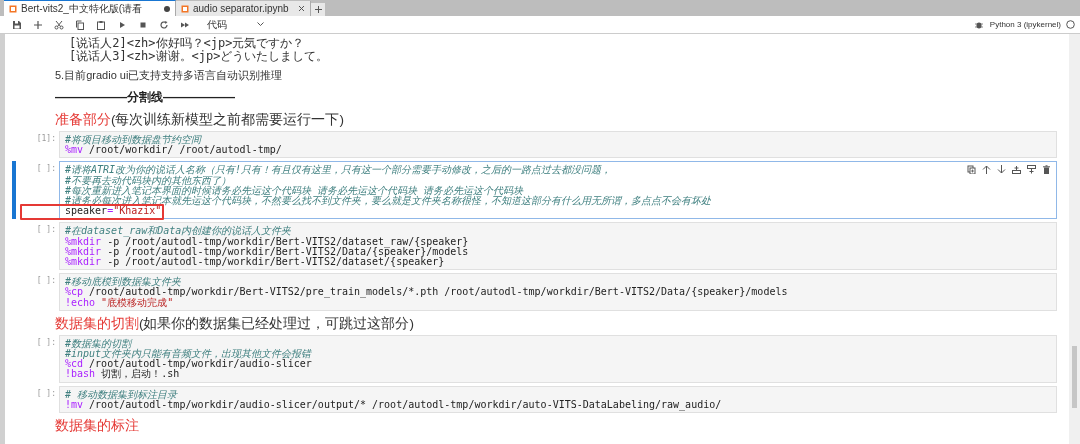  I want to click on restart-icon, so click(164, 24).